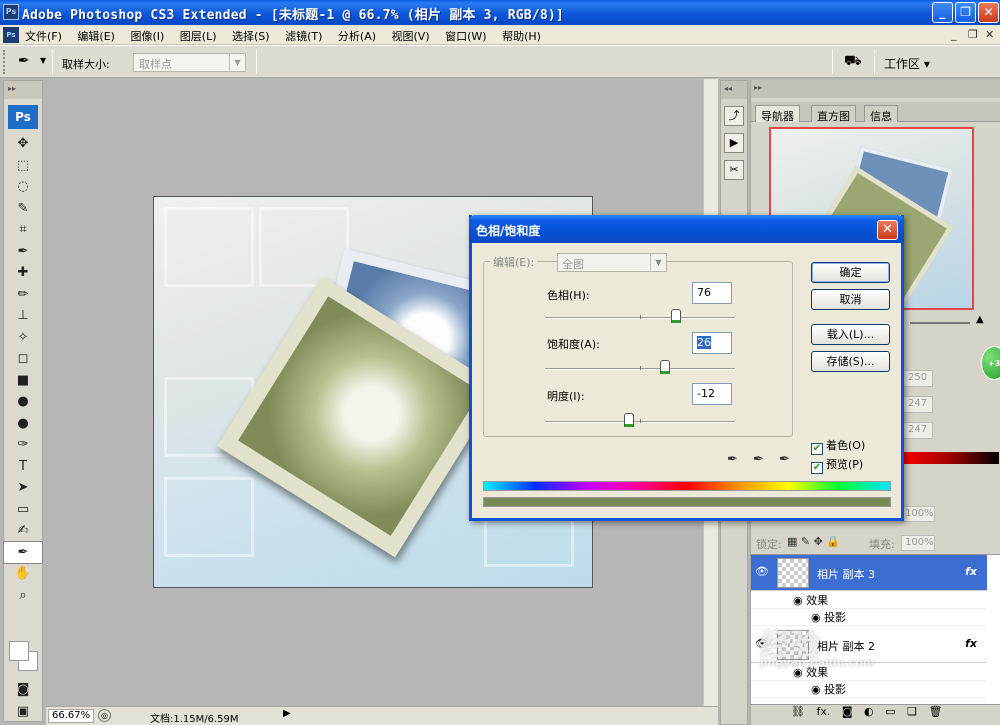 Image resolution: width=1000 pixels, height=725 pixels. Describe the element at coordinates (950, 458) in the screenshot. I see `color-ramp` at that location.